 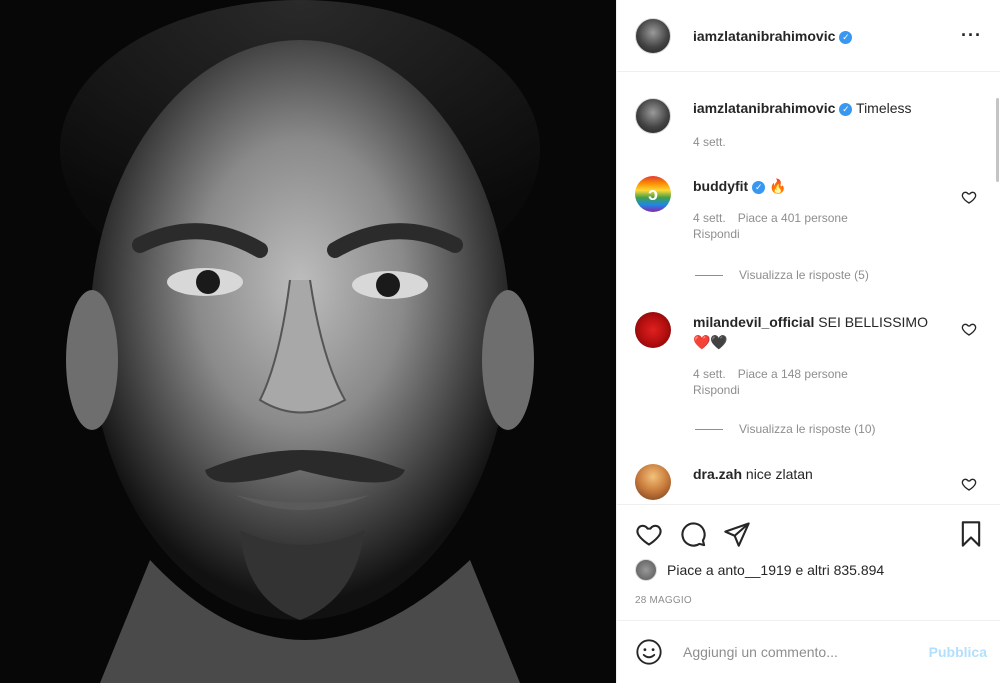 I want to click on comment-text: 🔥, so click(x=778, y=186).